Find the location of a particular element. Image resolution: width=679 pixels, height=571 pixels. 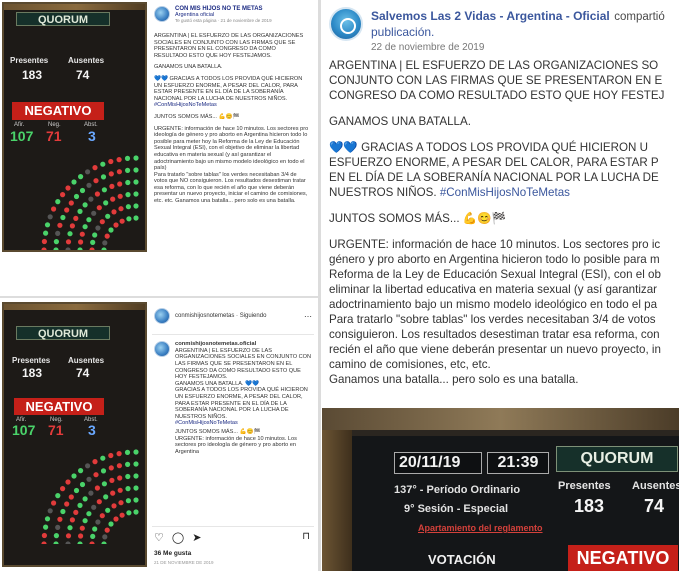

like-heart-icon: ♡ is located at coordinates (159, 537).